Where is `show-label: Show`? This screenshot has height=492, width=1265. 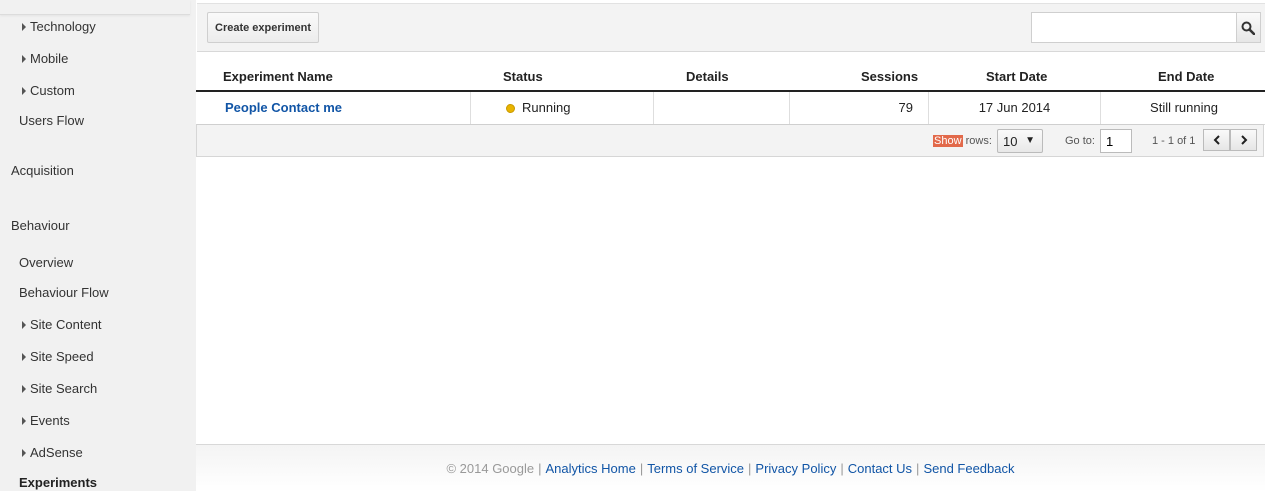
show-label: Show is located at coordinates (948, 141).